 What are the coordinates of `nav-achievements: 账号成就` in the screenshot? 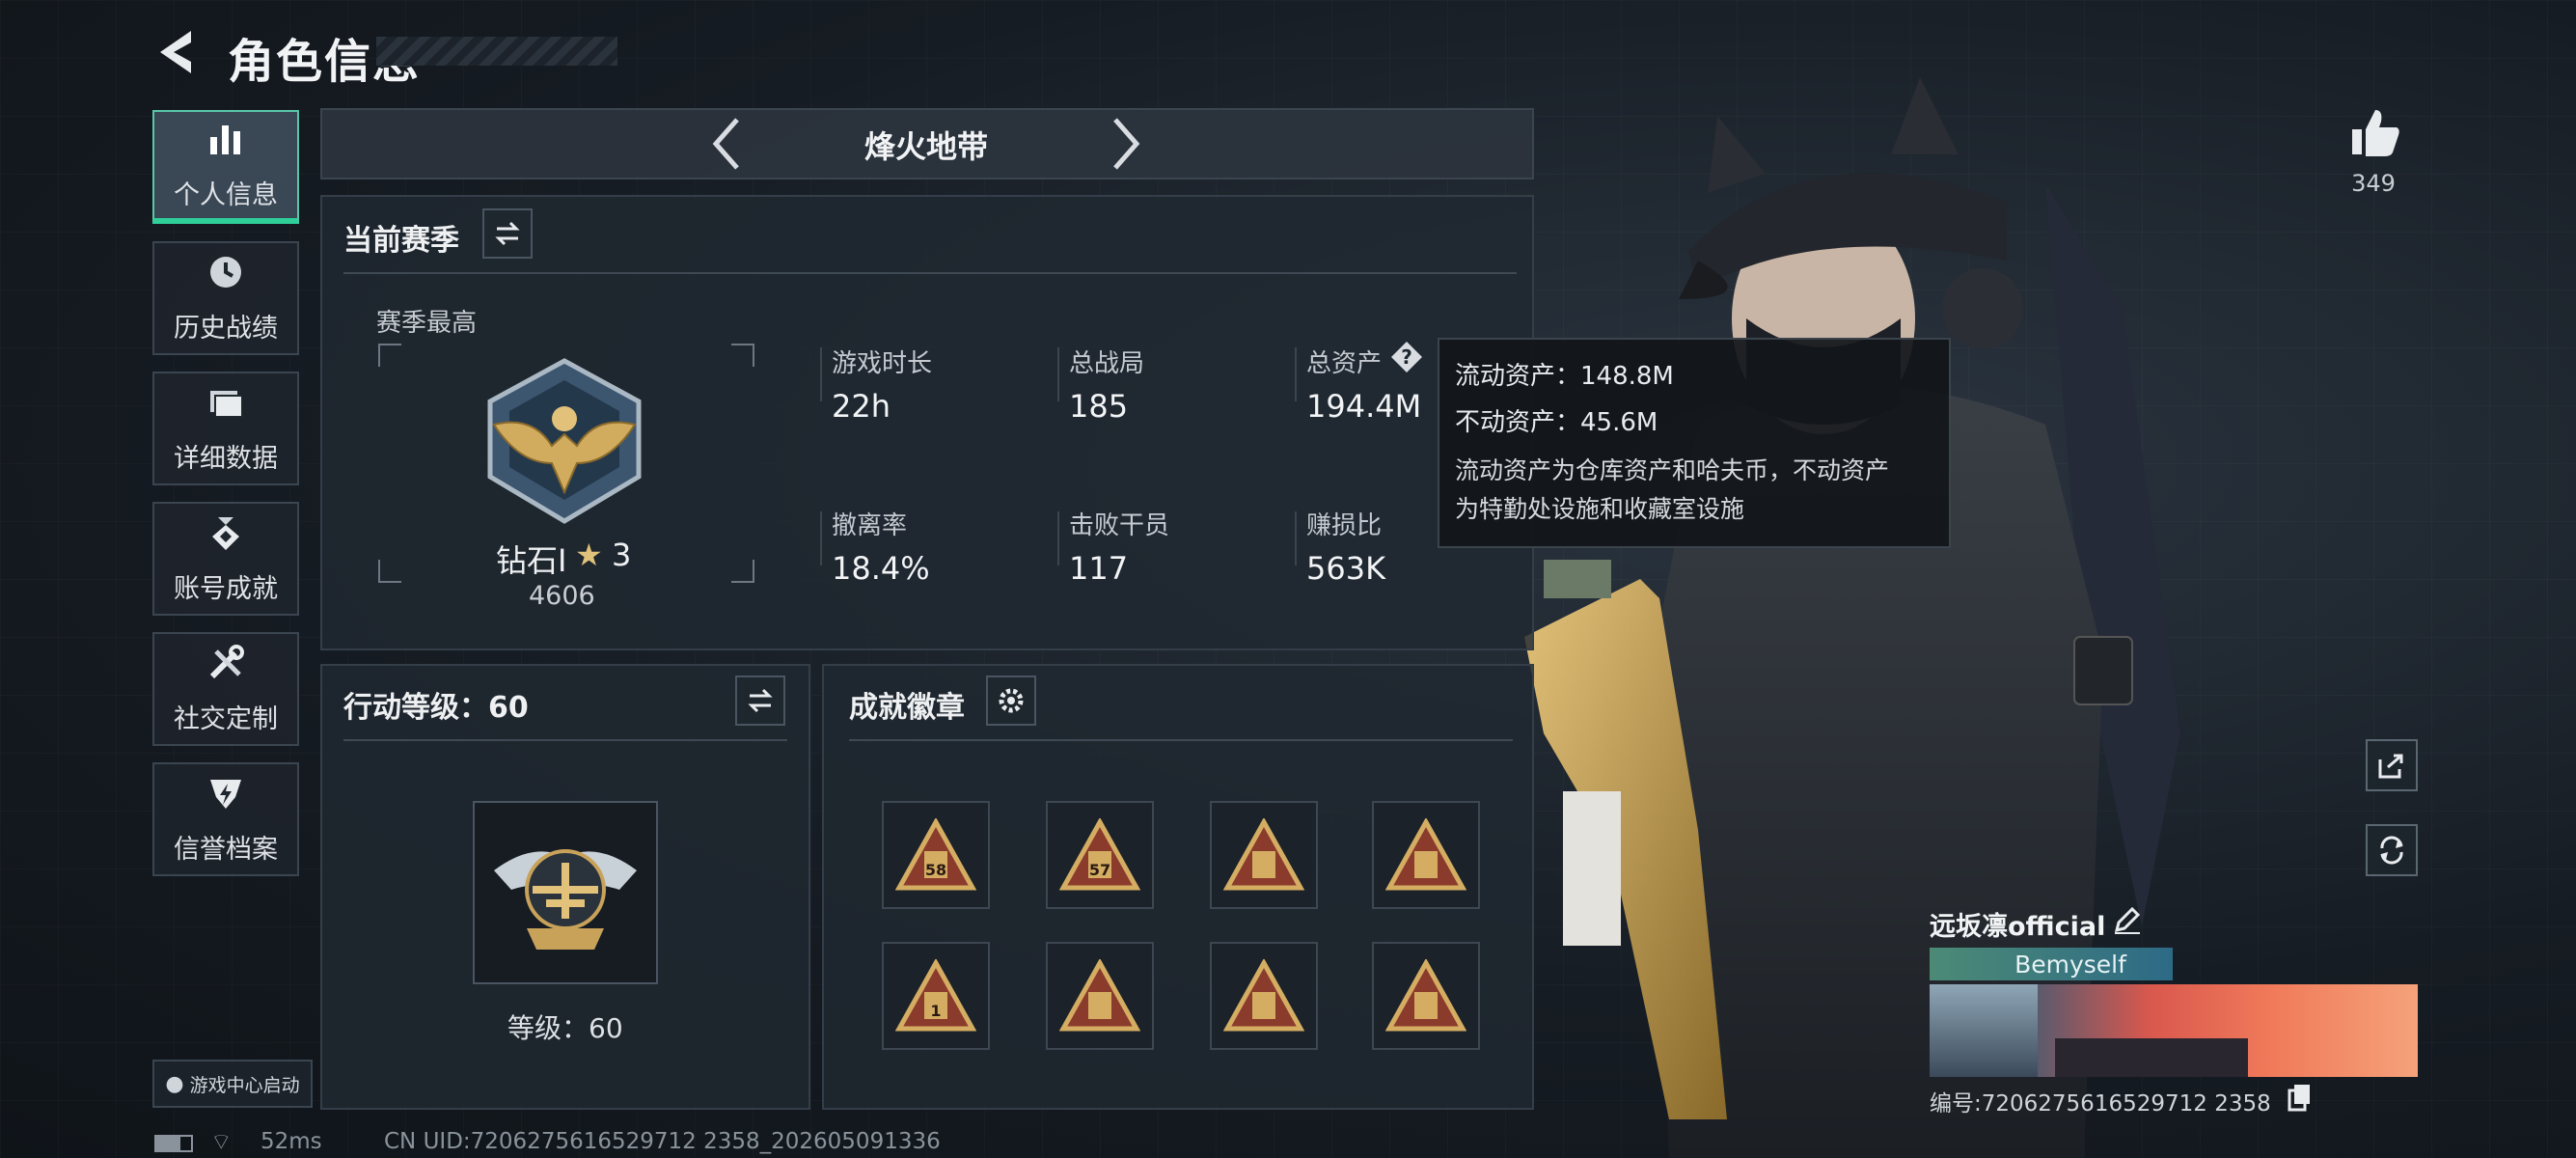 It's located at (225, 559).